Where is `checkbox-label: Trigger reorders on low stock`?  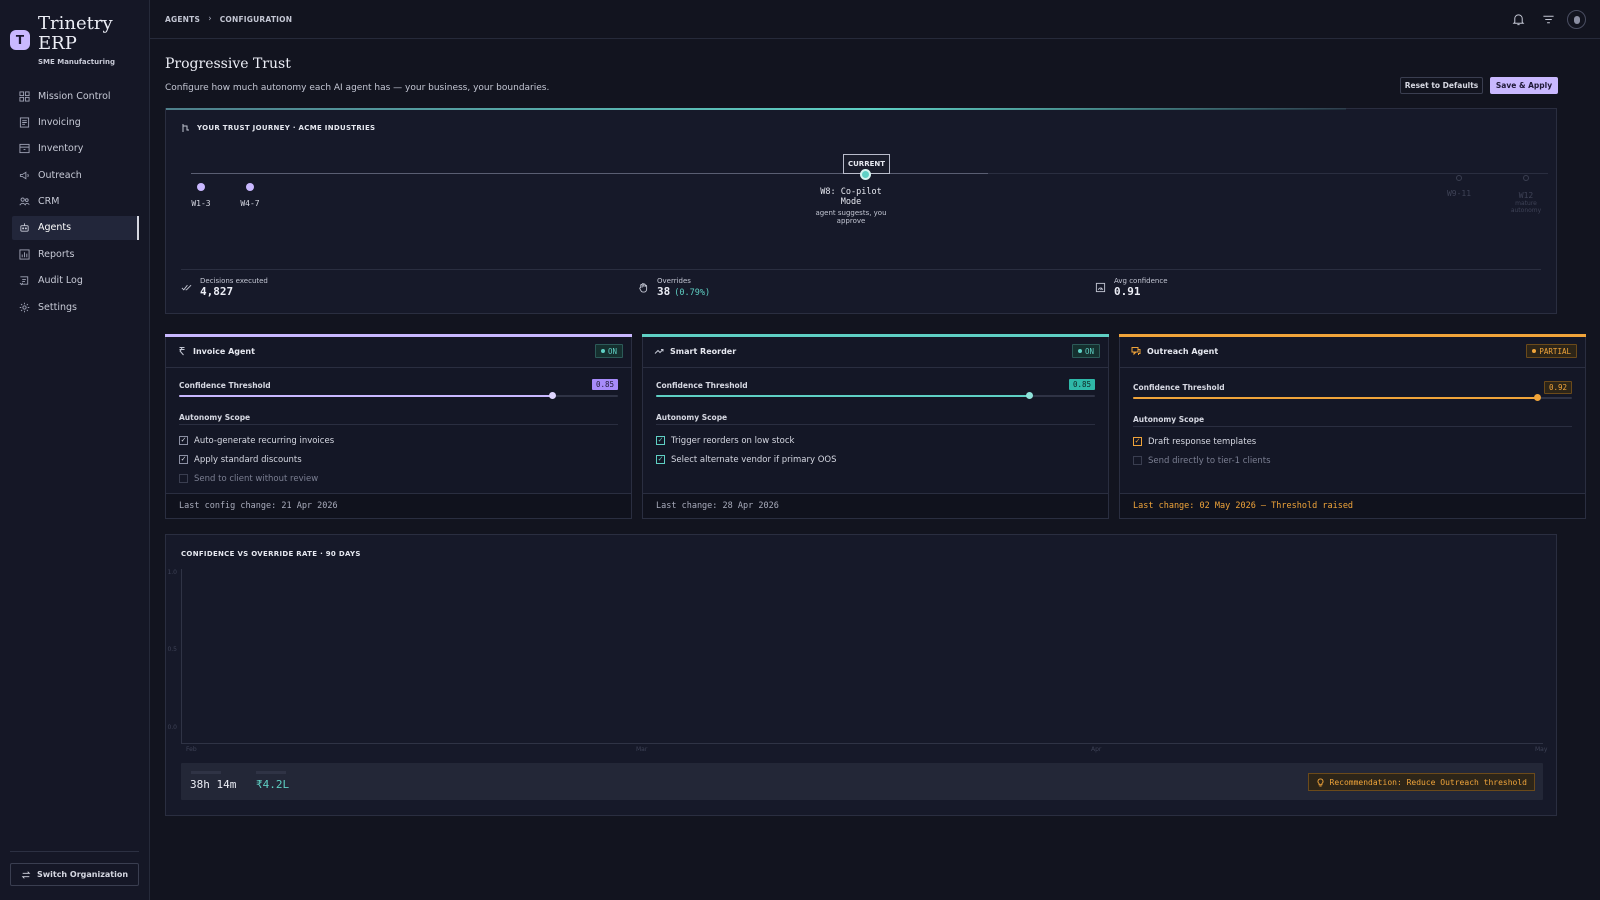
checkbox-label: Trigger reorders on low stock is located at coordinates (733, 440).